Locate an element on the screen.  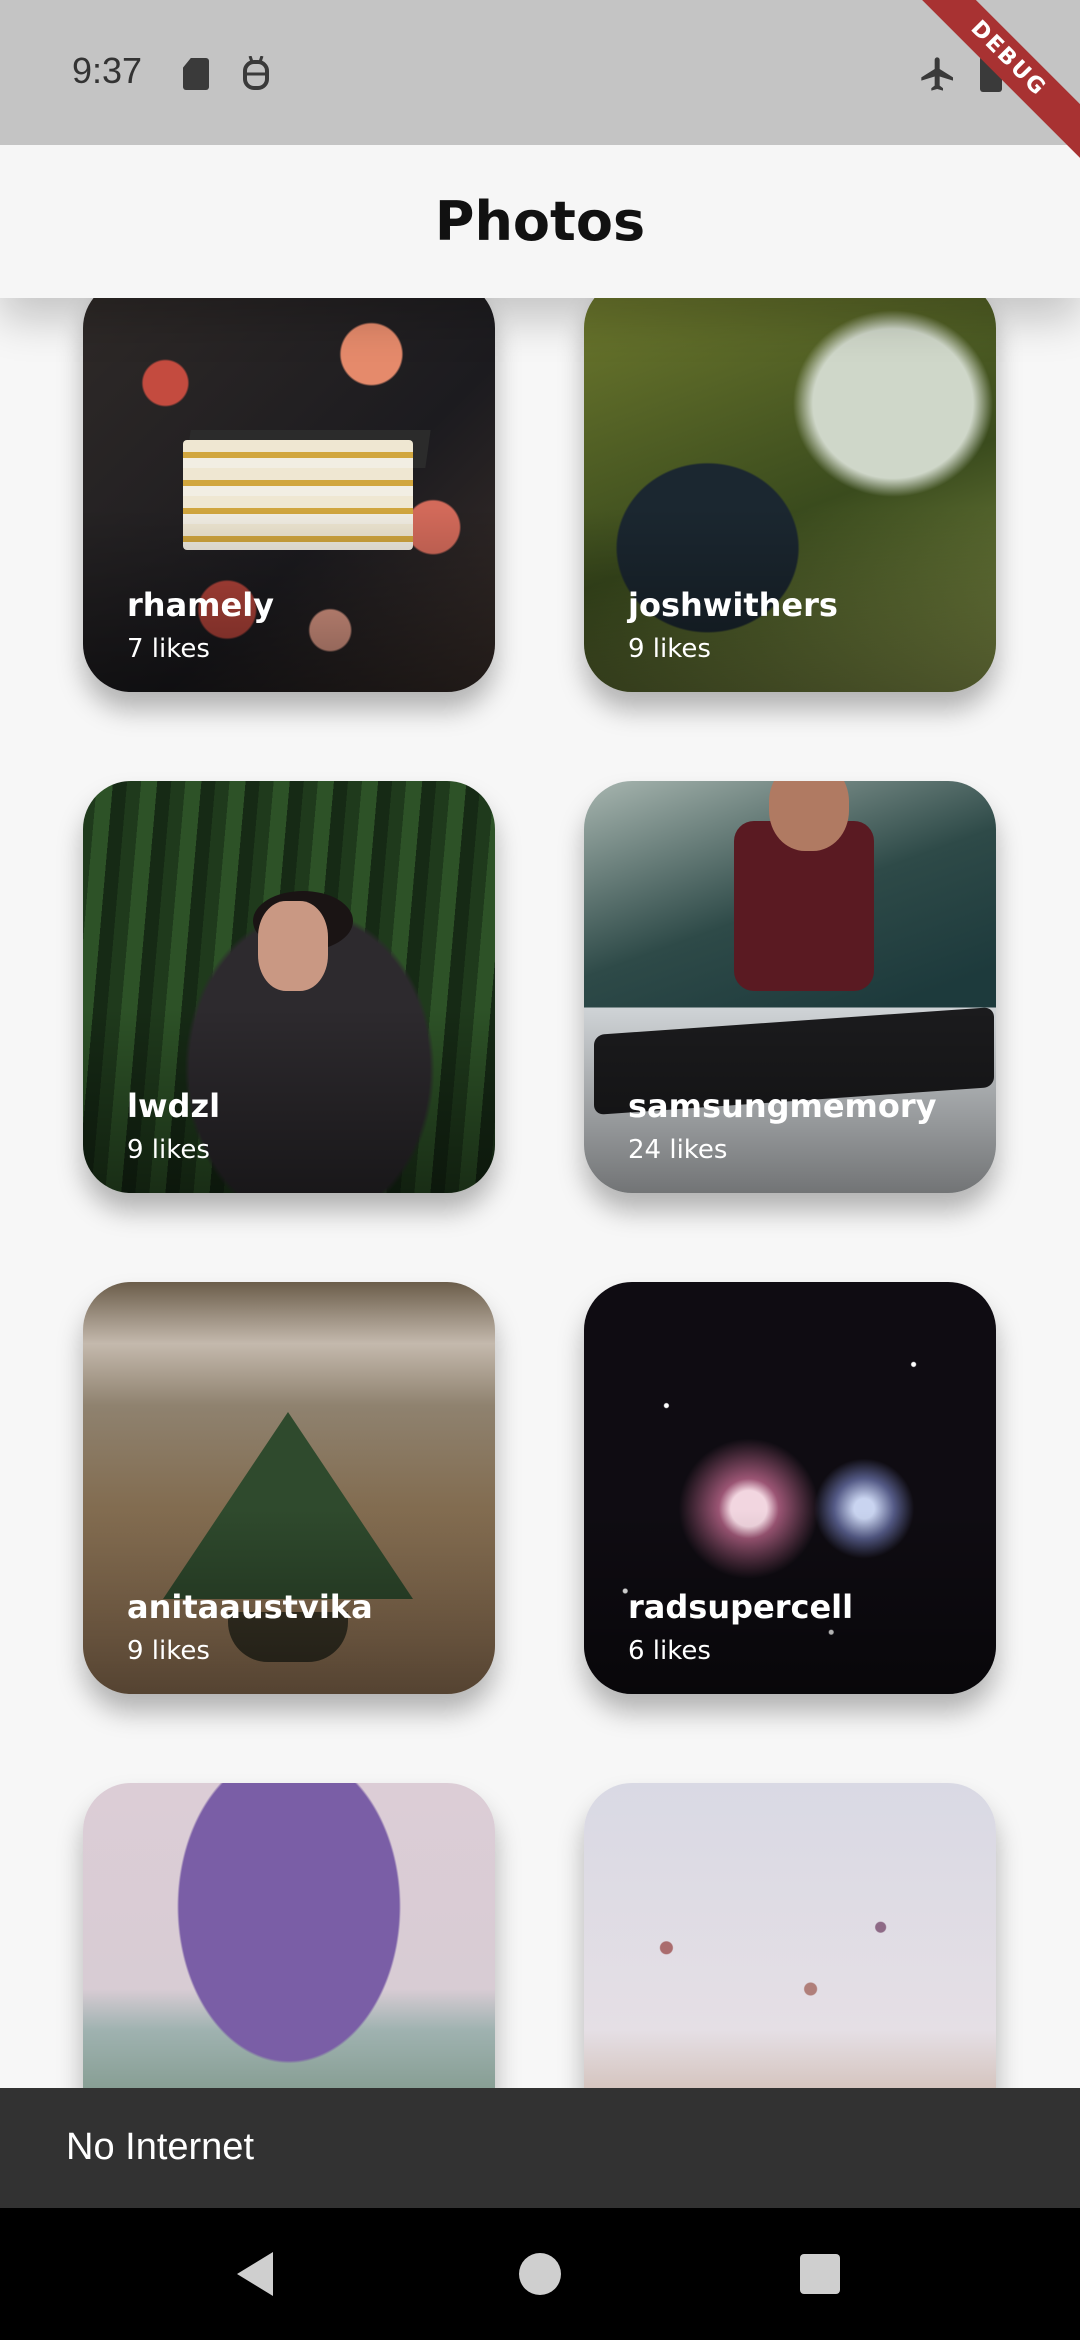
page-title: Photos is located at coordinates (540, 221).